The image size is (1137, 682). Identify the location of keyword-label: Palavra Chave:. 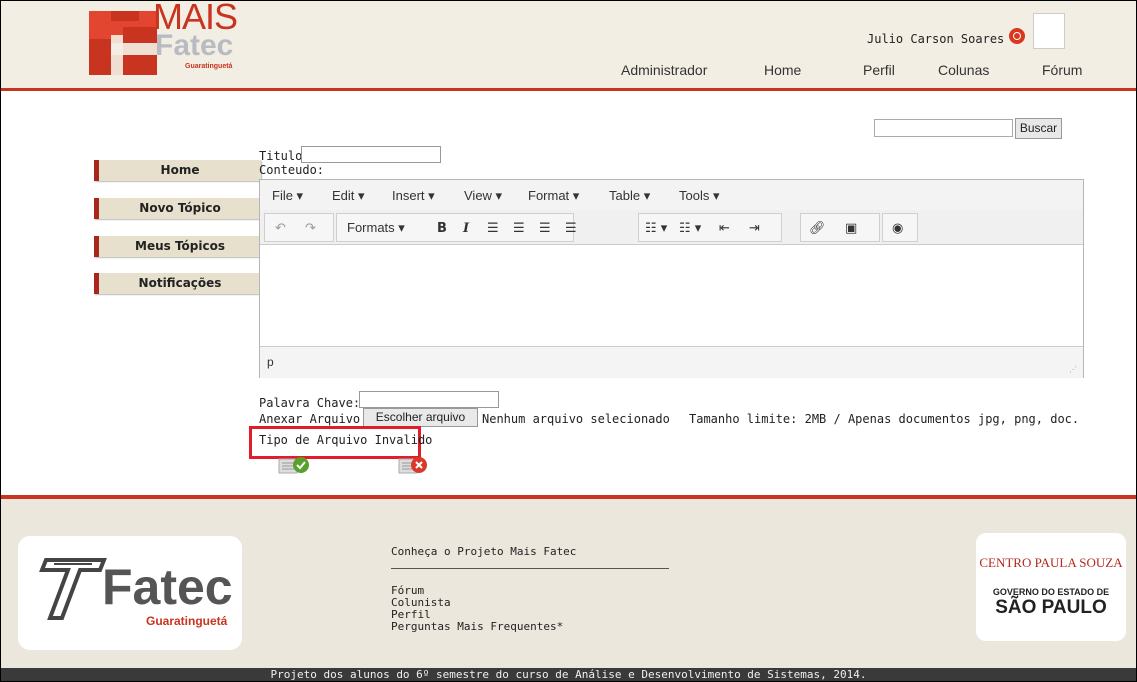
(310, 403).